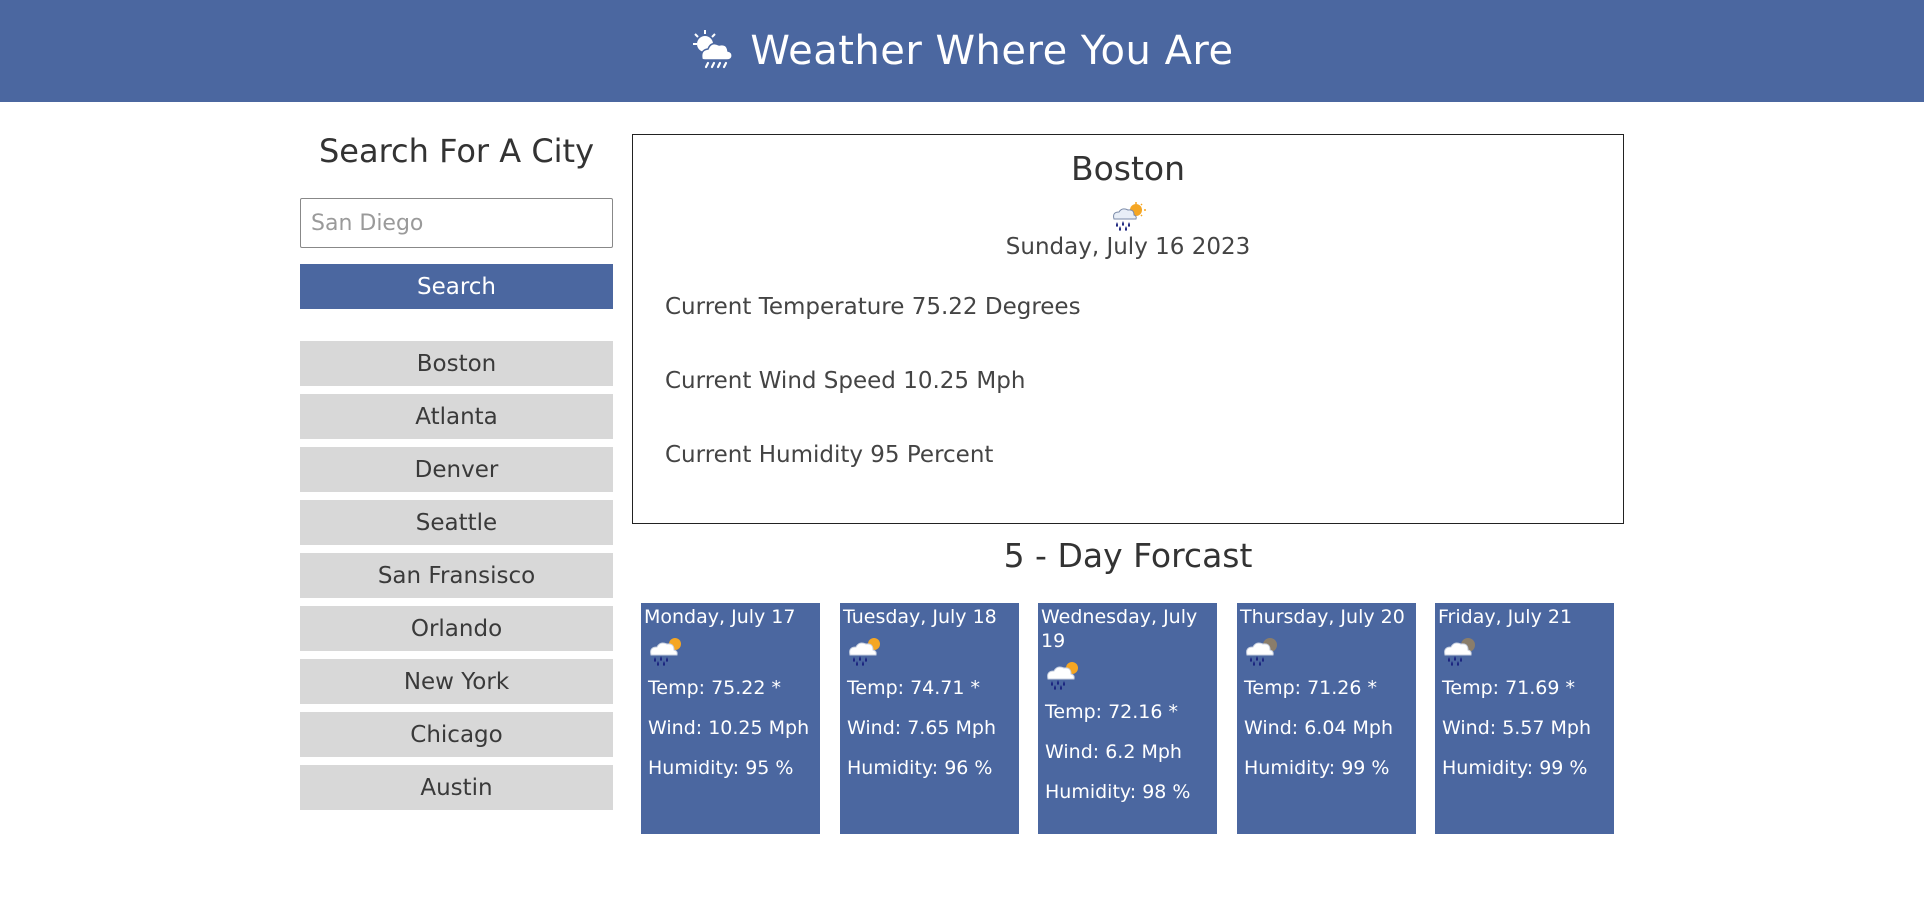 This screenshot has height=917, width=1924. I want to click on forecast-date: Thursday, July 20, so click(1322, 617).